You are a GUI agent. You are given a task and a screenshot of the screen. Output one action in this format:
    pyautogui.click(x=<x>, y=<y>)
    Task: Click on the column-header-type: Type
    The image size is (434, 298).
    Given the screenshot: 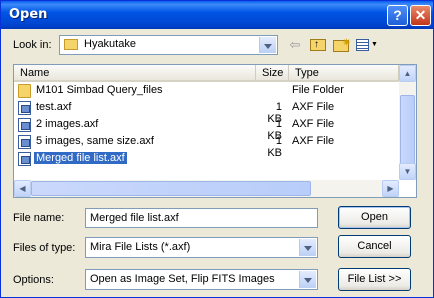 What is the action you would take?
    pyautogui.click(x=344, y=73)
    